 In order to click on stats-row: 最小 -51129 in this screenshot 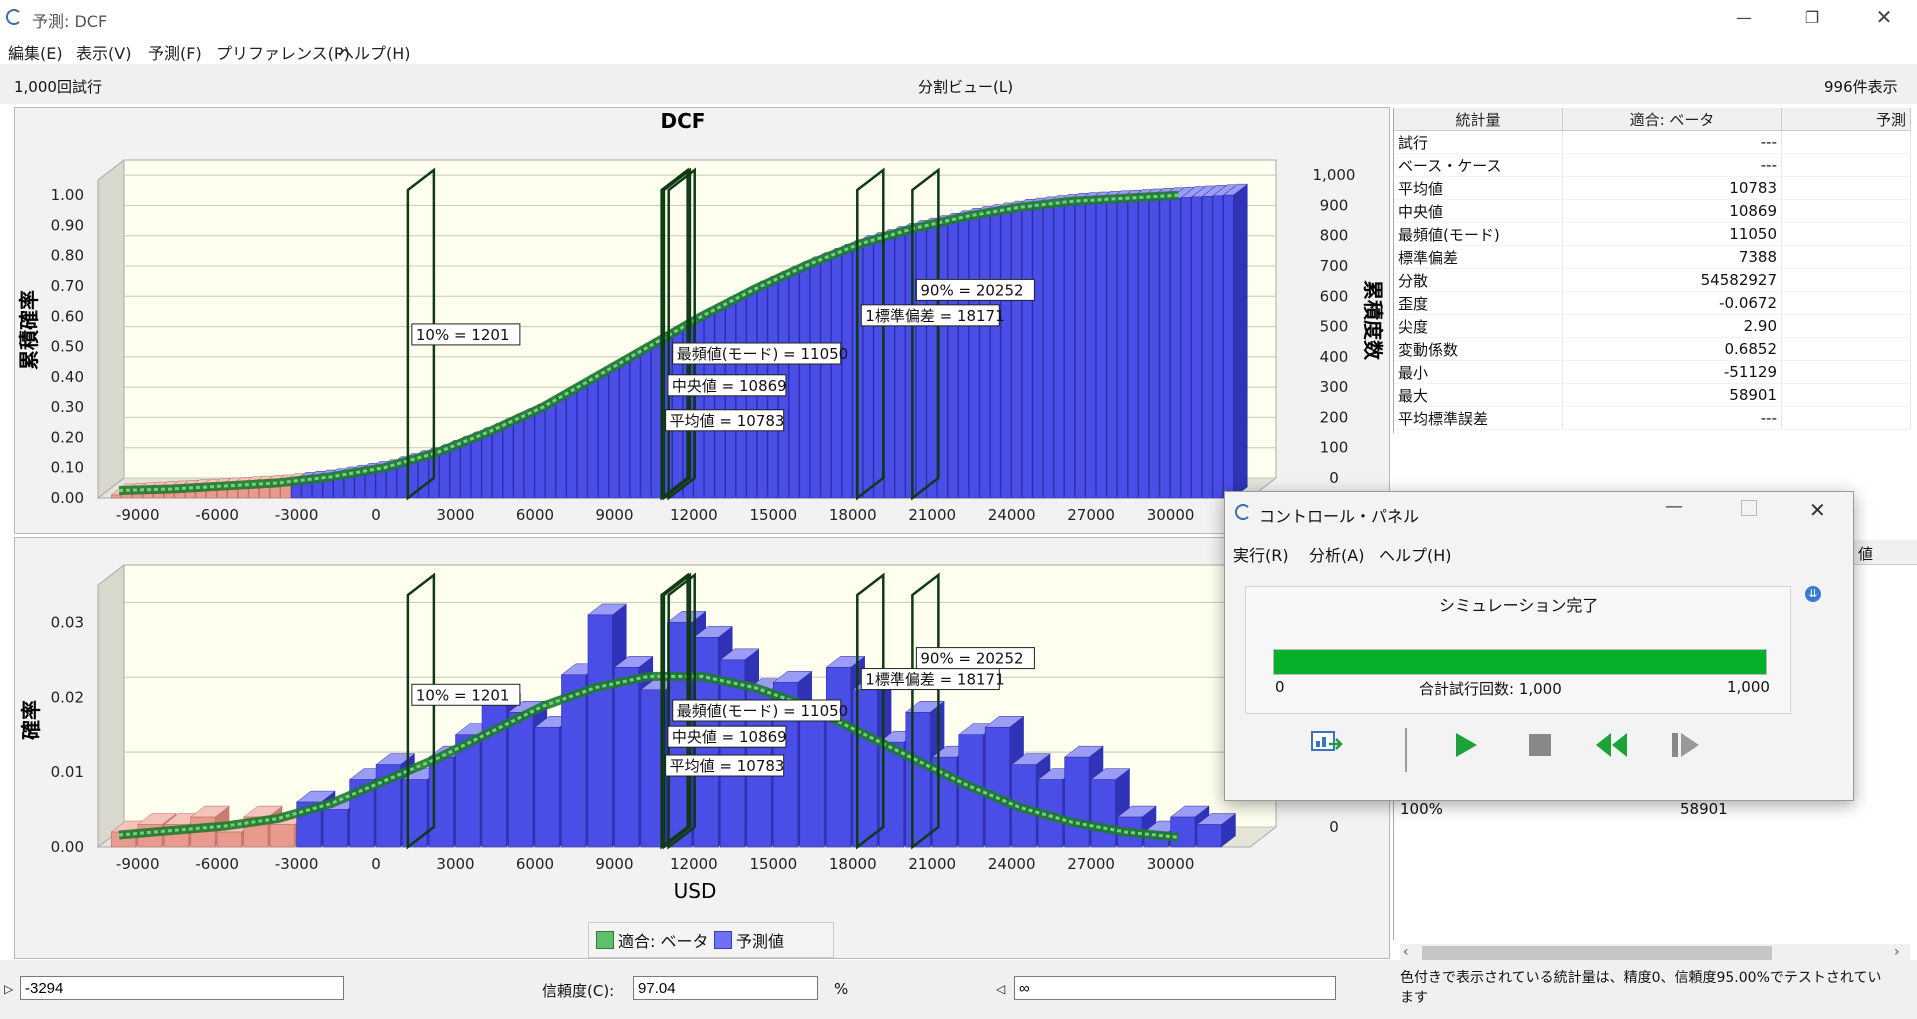, I will do `click(1652, 372)`.